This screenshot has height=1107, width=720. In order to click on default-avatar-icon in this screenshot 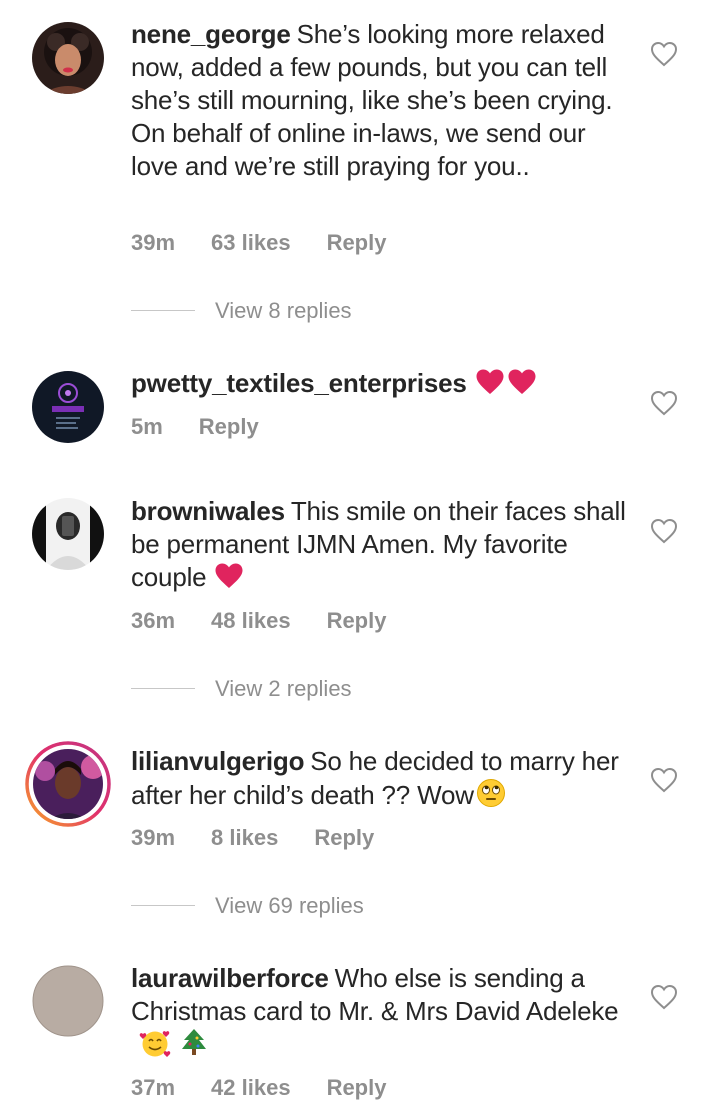, I will do `click(68, 1001)`.